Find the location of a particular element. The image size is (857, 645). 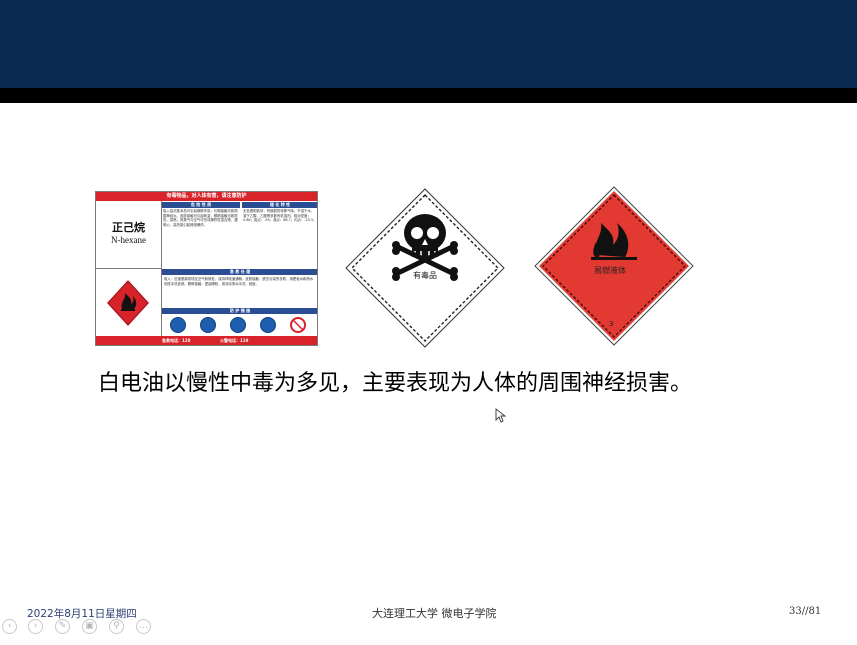

goggles-icon is located at coordinates (208, 325).